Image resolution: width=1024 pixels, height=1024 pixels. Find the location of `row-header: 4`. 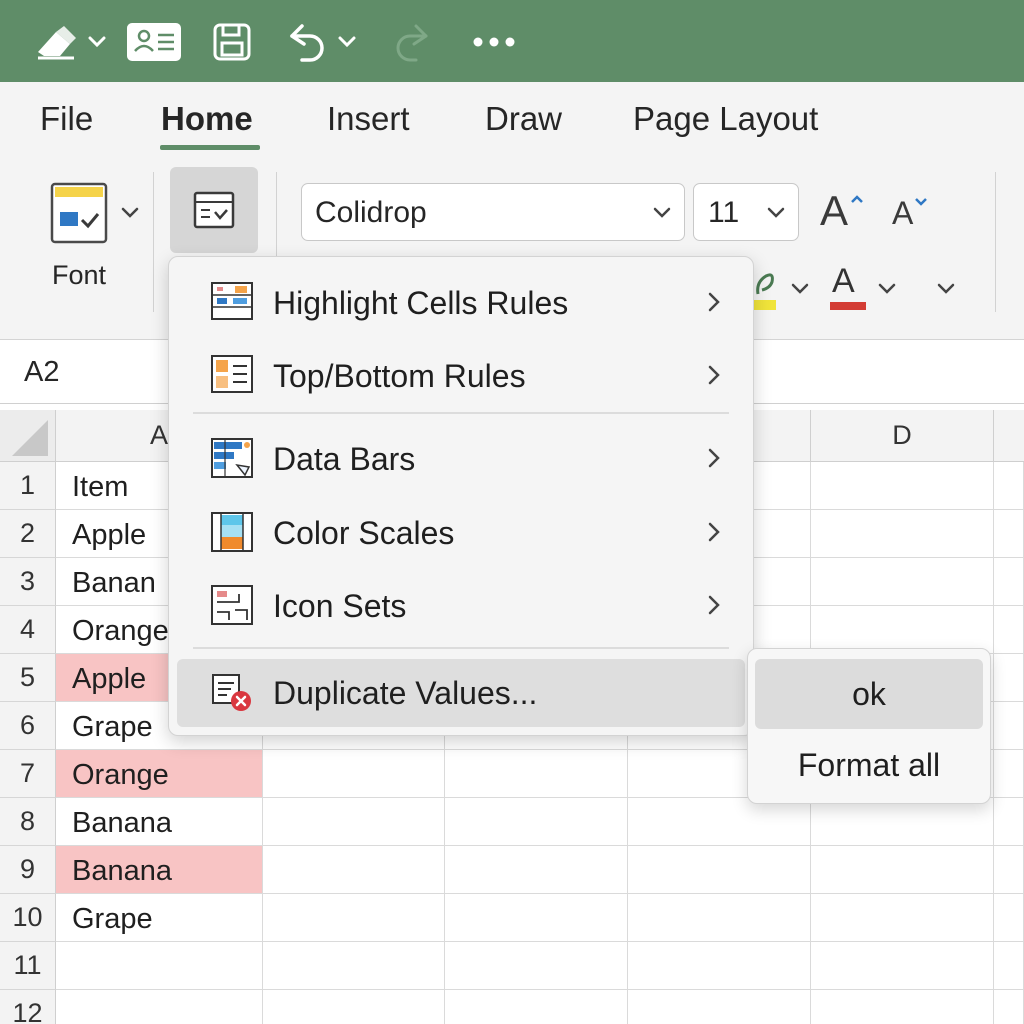

row-header: 4 is located at coordinates (28, 630).